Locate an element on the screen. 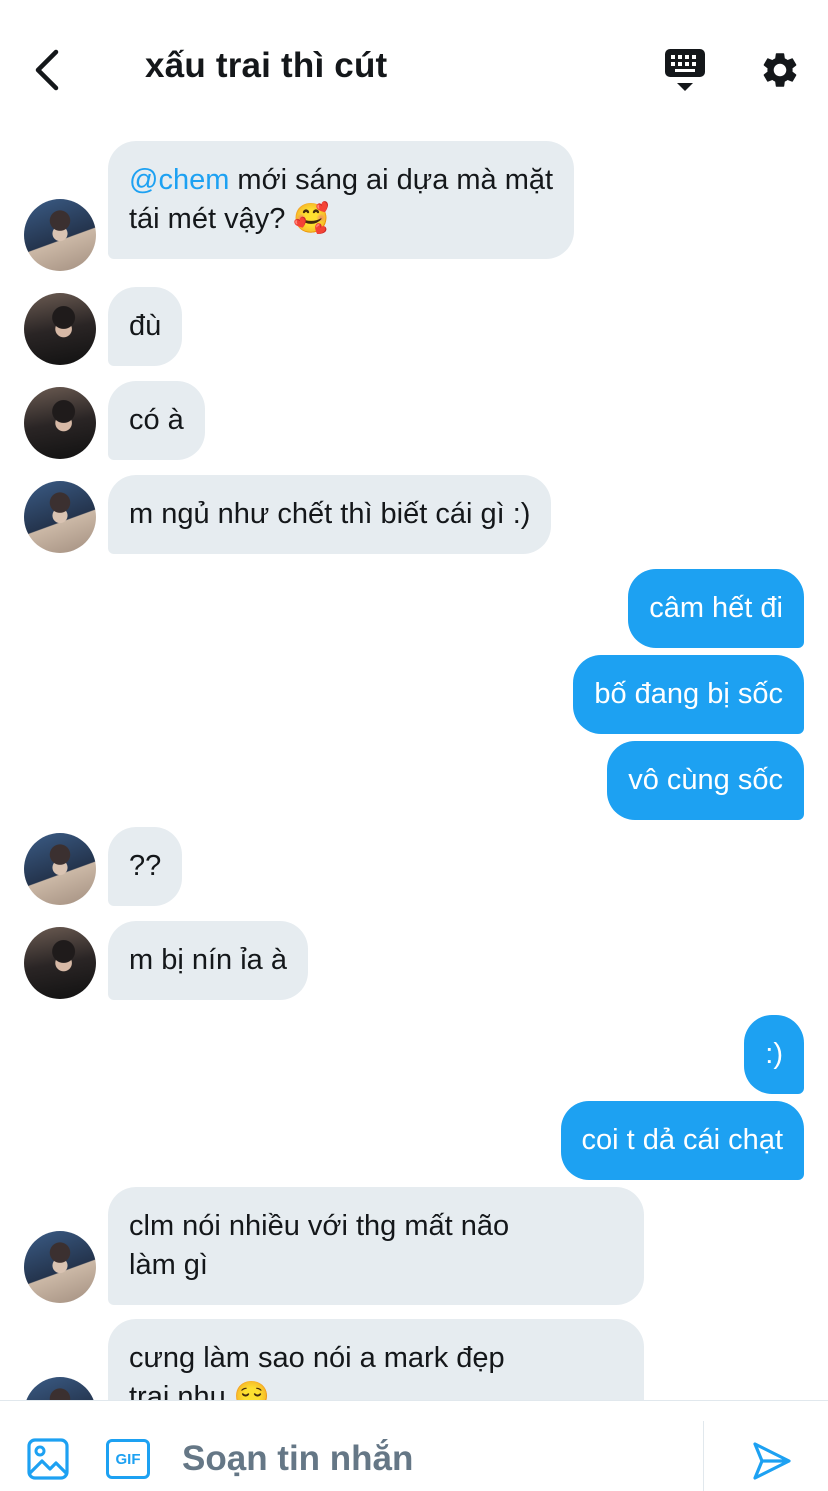 The image size is (828, 1491). conversation-title: xấu trai thì cút is located at coordinates (266, 65).